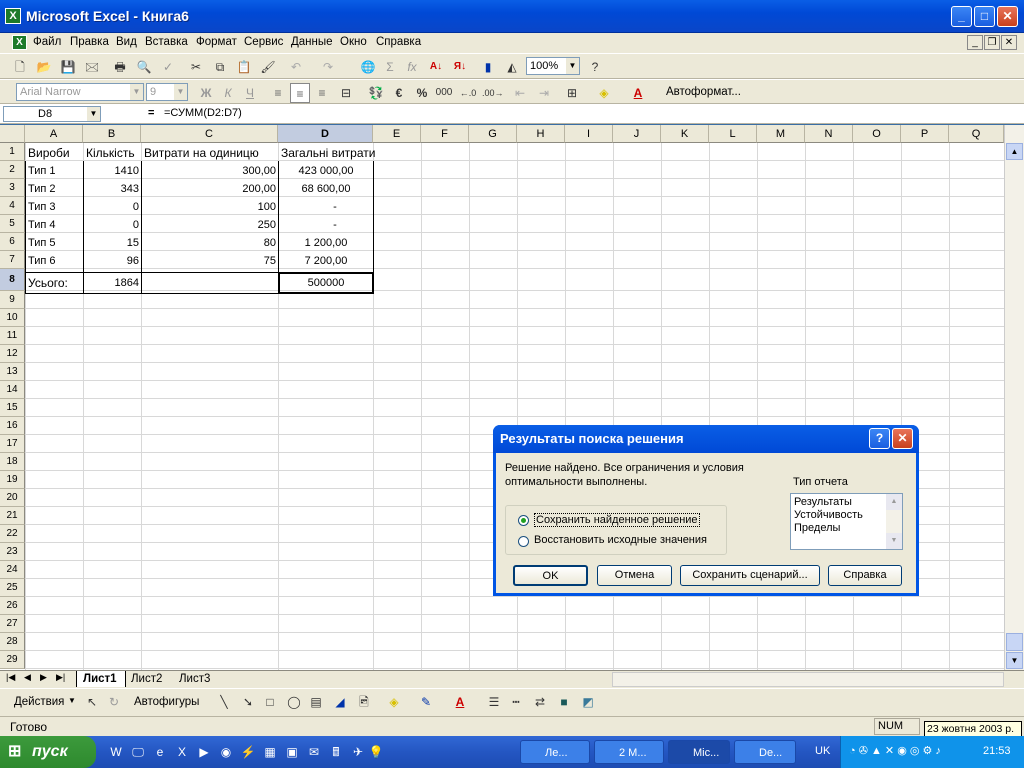 The image size is (1024, 768). I want to click on row-header: 2, so click(12, 170).